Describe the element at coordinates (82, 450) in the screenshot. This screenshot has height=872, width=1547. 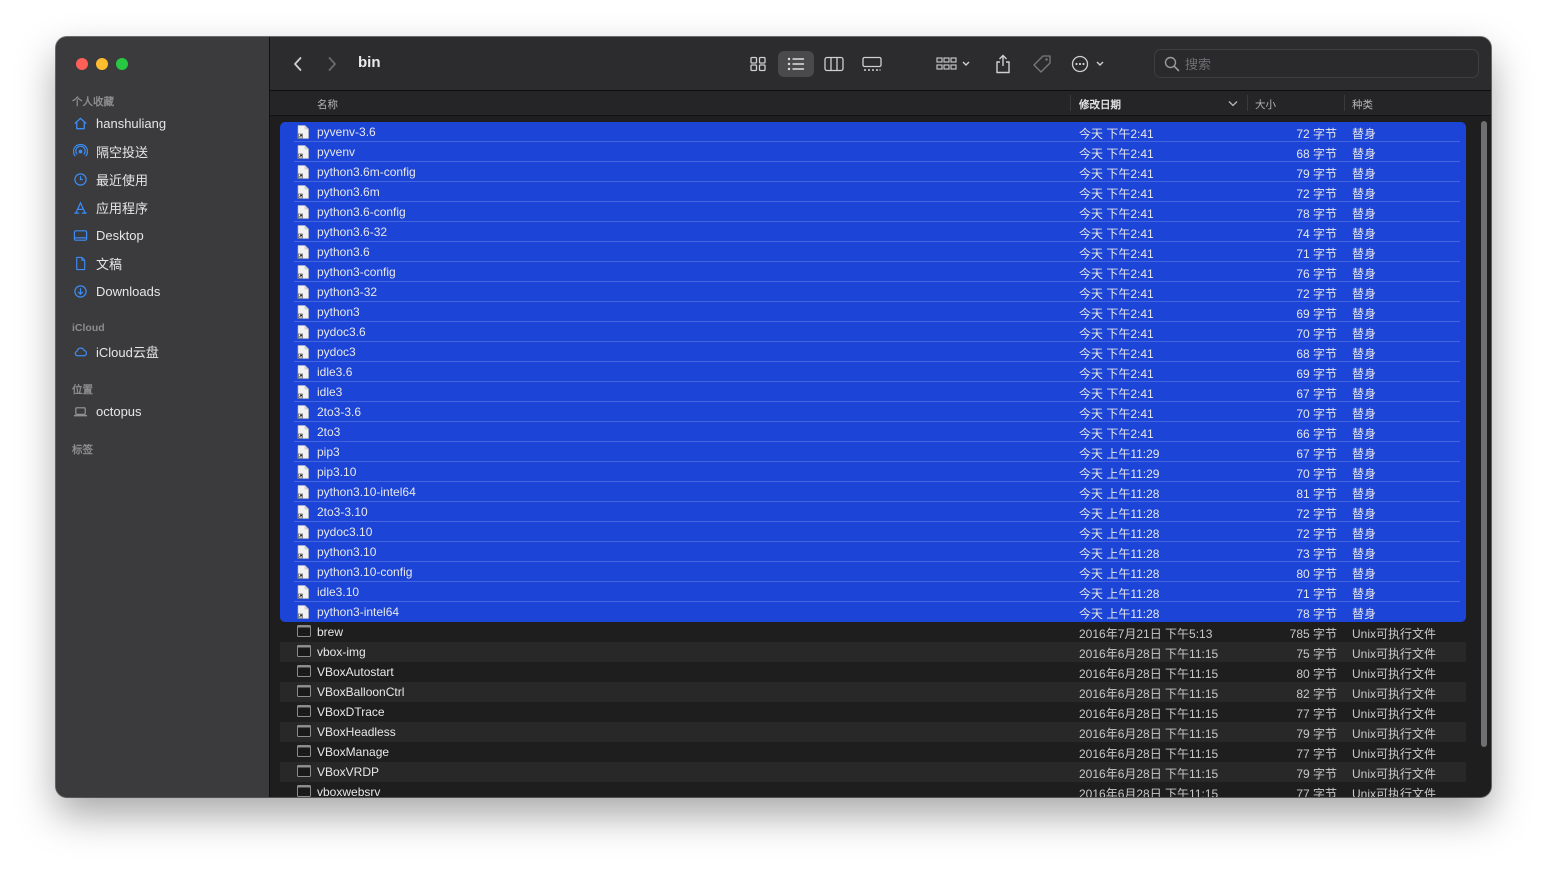
I see `sidebar-section-tags: 标签` at that location.